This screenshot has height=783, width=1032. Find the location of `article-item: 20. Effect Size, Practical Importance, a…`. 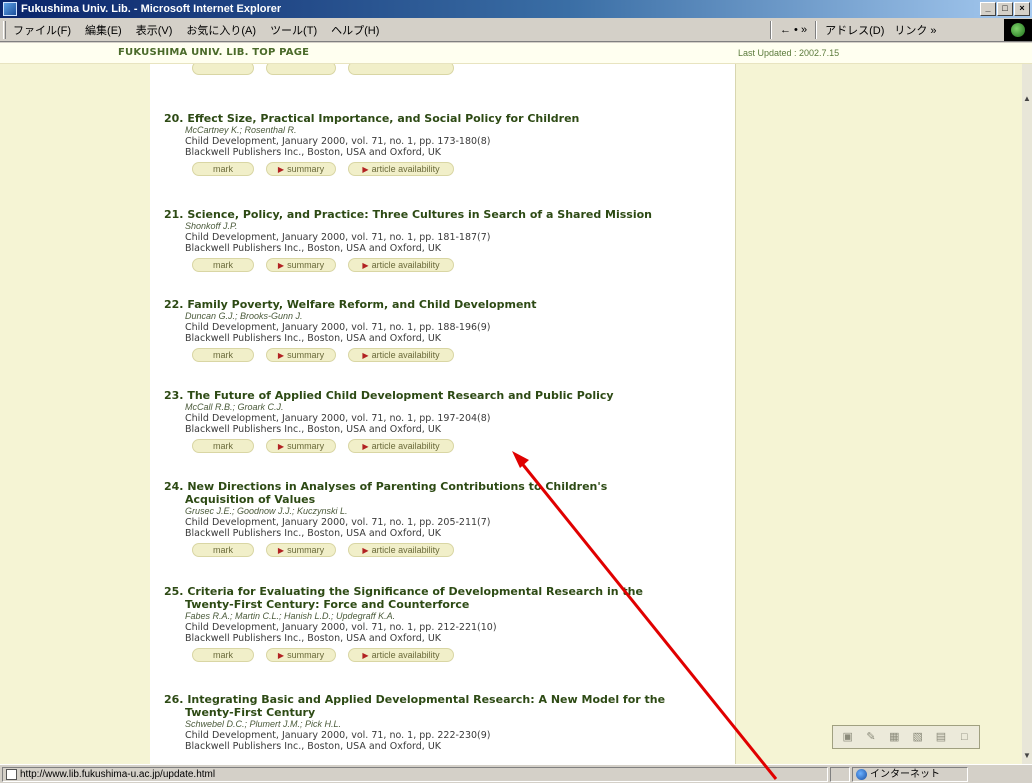

article-item: 20. Effect Size, Practical Importance, a… is located at coordinates (444, 144).